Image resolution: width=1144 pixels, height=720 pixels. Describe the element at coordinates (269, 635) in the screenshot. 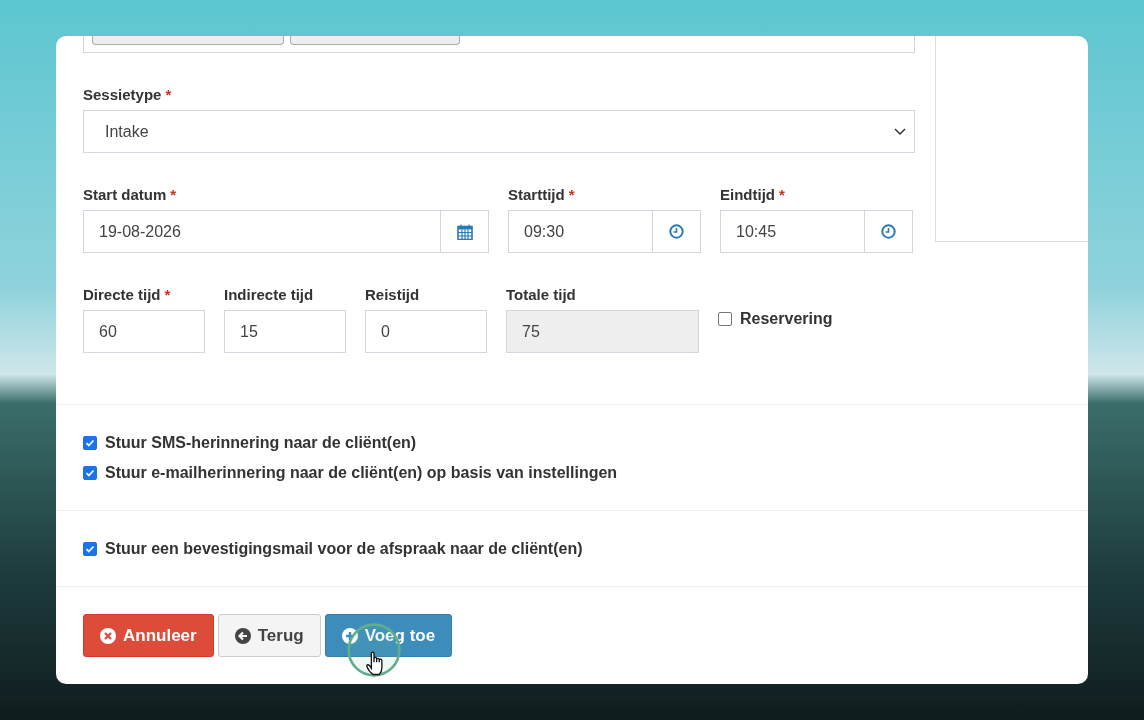

I see `back-button: Terug` at that location.